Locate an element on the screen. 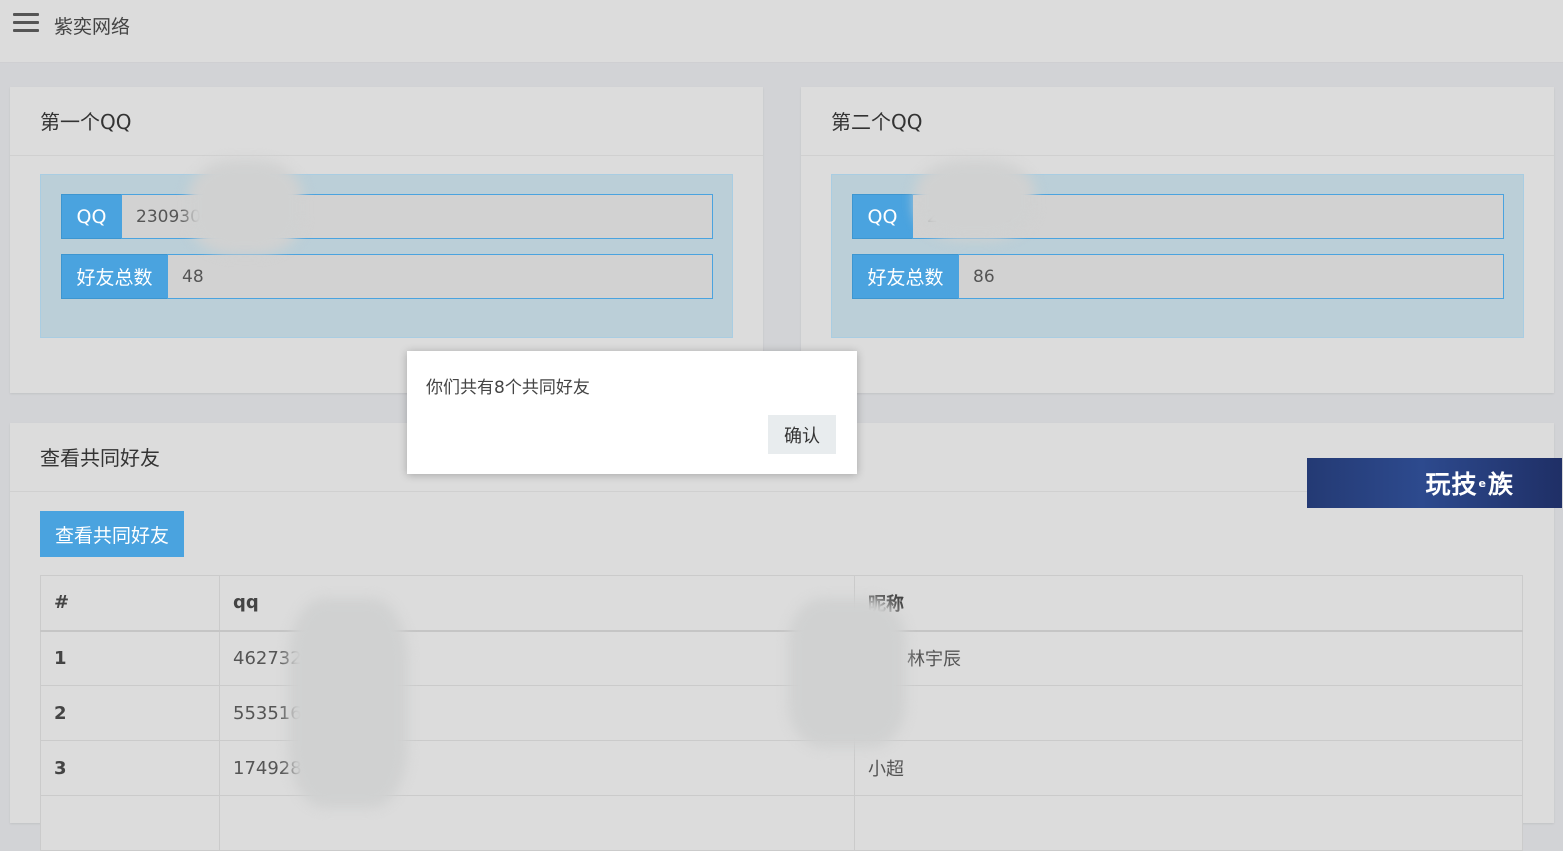 The height and width of the screenshot is (851, 1563). first-qq-title: 第一个QQ is located at coordinates (386, 121).